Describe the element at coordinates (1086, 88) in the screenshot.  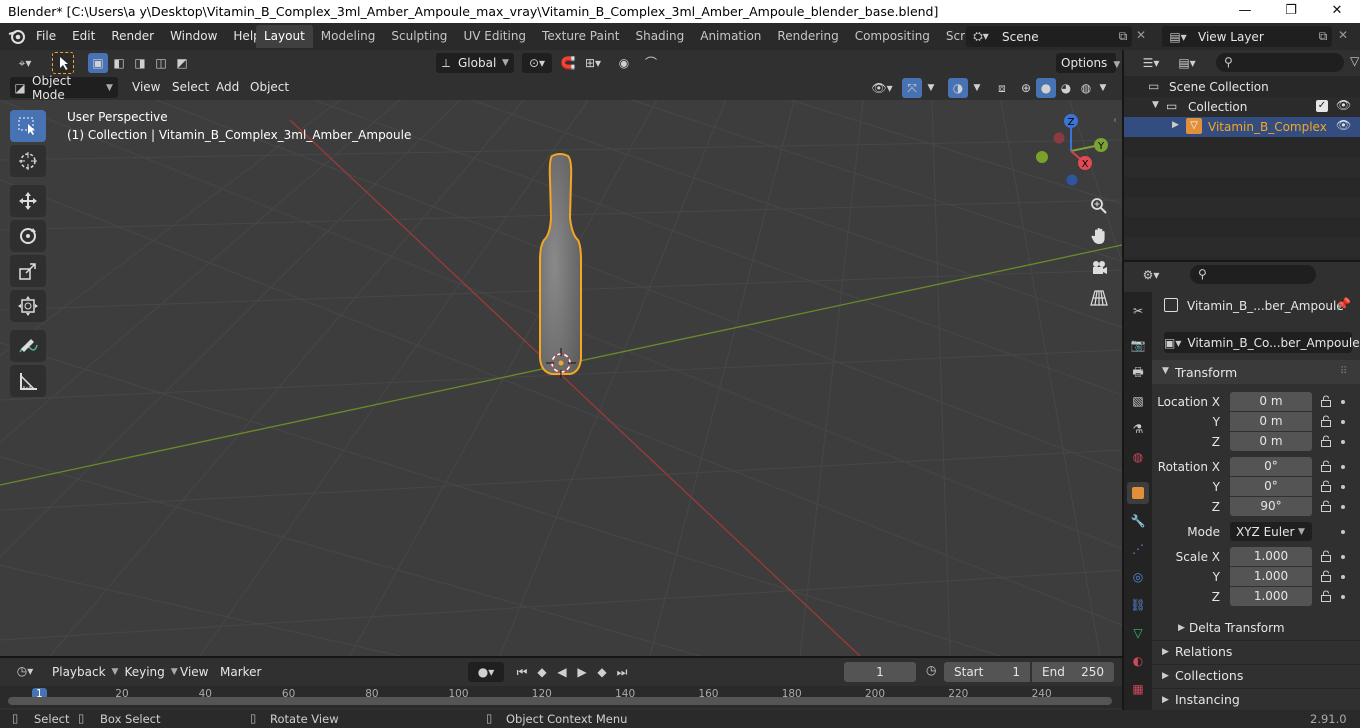
I see `rendered-shading-icon: ◍` at that location.